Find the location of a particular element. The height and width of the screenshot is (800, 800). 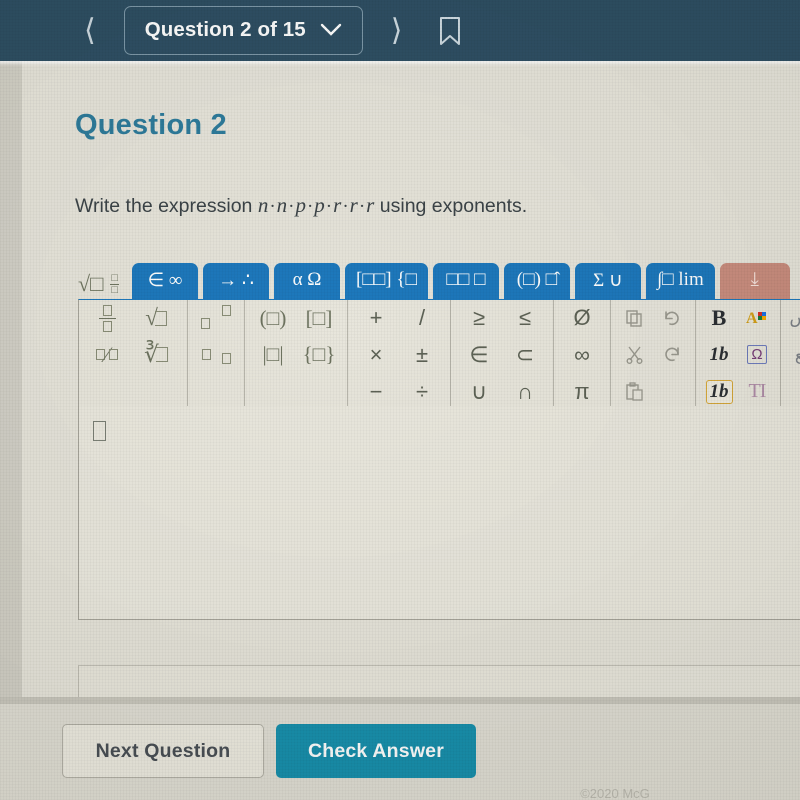

palette-subset-button: ⊂ is located at coordinates (525, 355).